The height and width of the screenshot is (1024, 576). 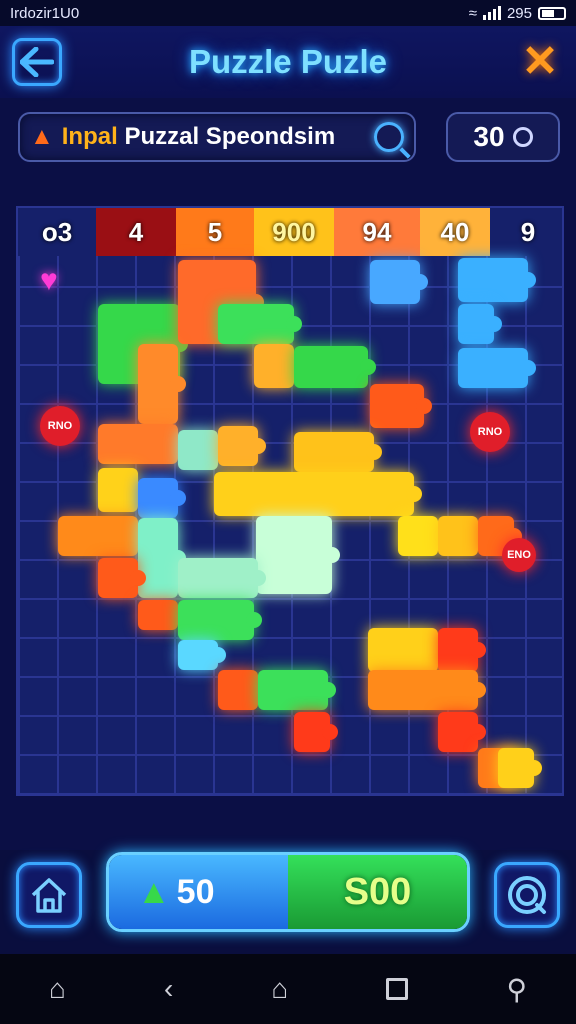 What do you see at coordinates (397, 989) in the screenshot?
I see `nav-recents-icon` at bounding box center [397, 989].